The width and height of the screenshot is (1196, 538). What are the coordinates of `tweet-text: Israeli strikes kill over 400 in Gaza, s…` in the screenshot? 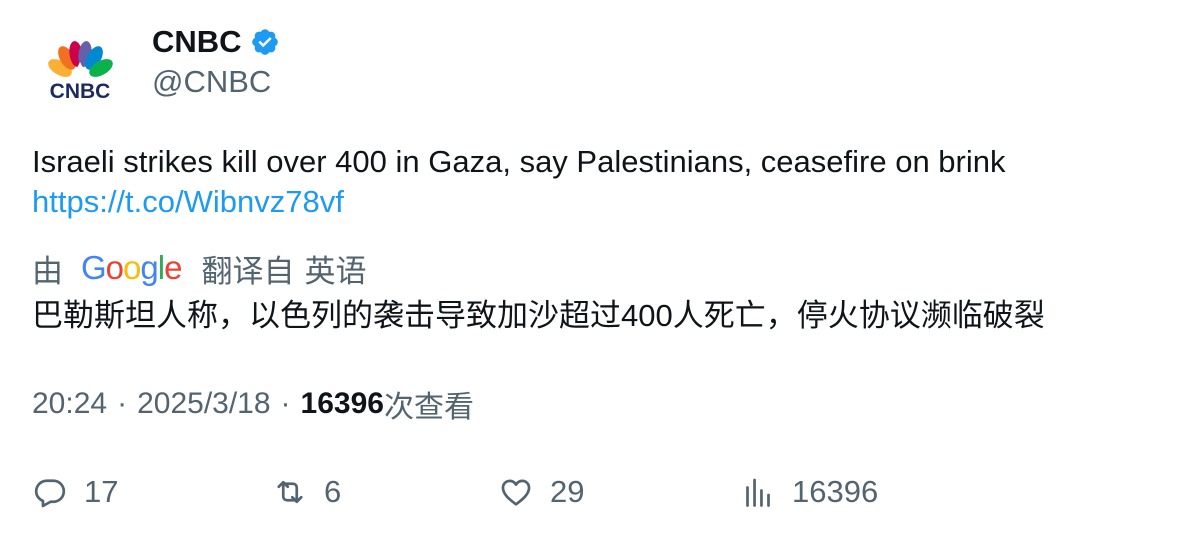 It's located at (519, 161).